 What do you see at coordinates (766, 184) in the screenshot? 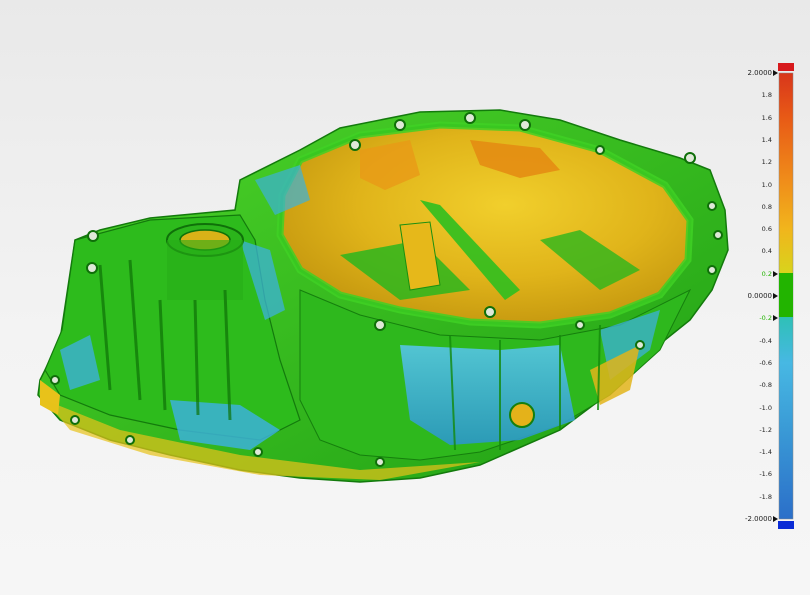
I see `scale-tick-label: 1.0` at bounding box center [766, 184].